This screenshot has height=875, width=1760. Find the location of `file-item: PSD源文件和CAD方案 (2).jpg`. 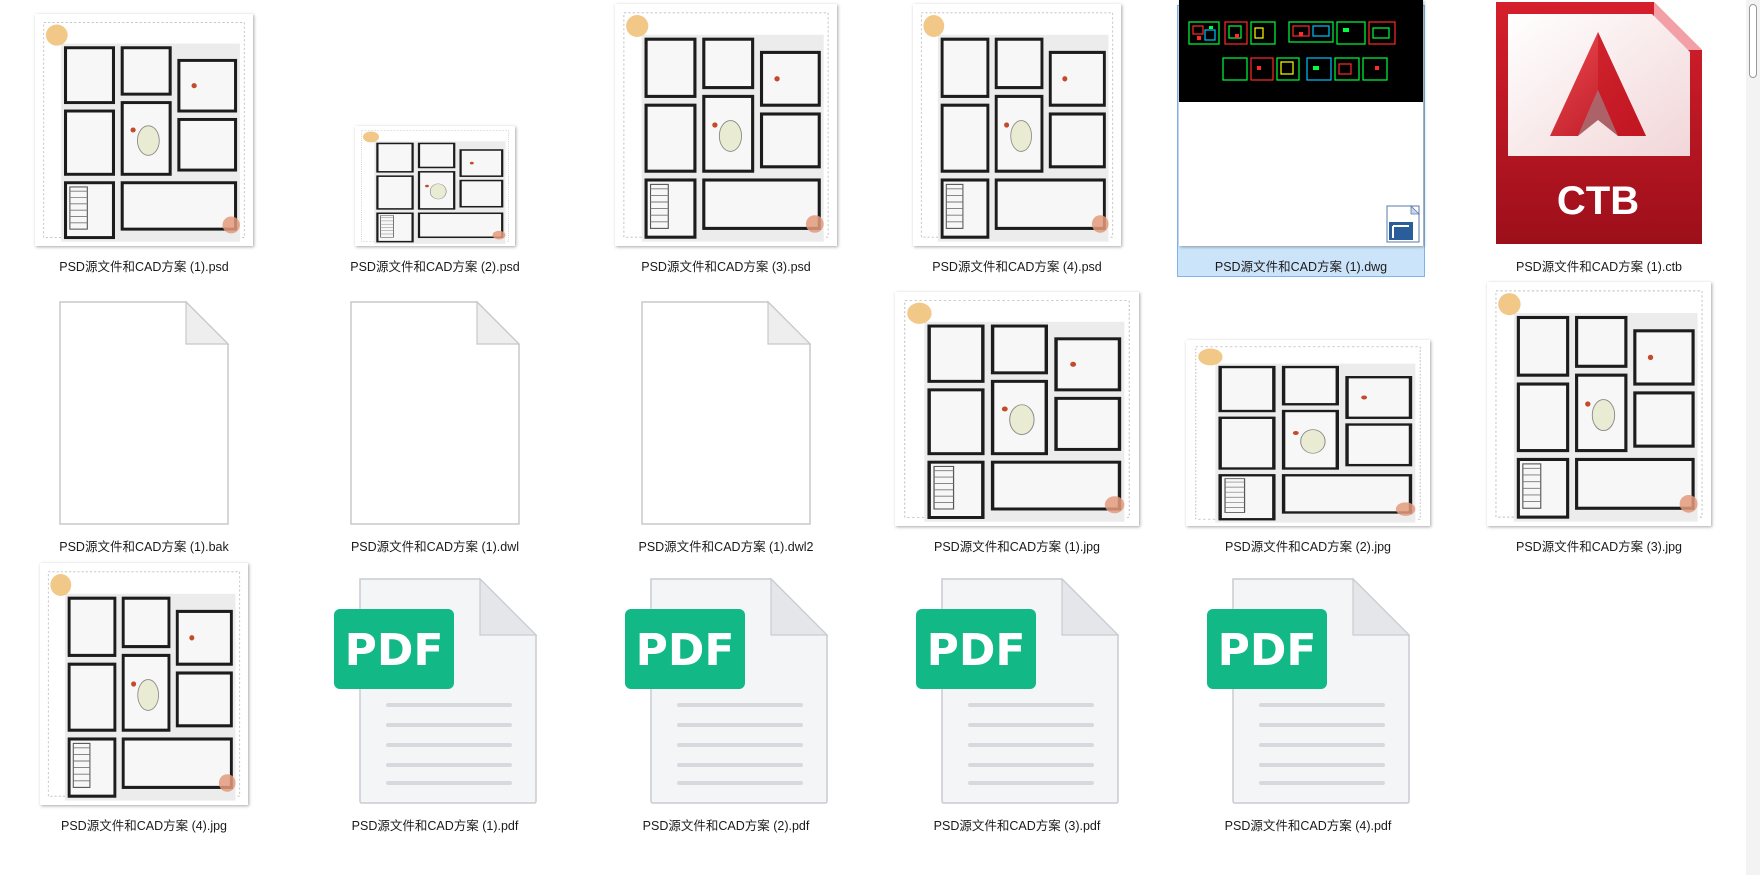

file-item: PSD源文件和CAD方案 (2).jpg is located at coordinates (1308, 421).